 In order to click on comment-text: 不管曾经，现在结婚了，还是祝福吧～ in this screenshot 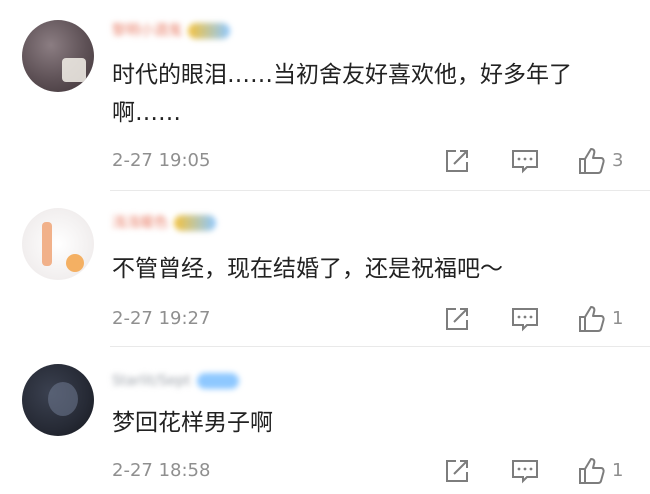, I will do `click(307, 269)`.